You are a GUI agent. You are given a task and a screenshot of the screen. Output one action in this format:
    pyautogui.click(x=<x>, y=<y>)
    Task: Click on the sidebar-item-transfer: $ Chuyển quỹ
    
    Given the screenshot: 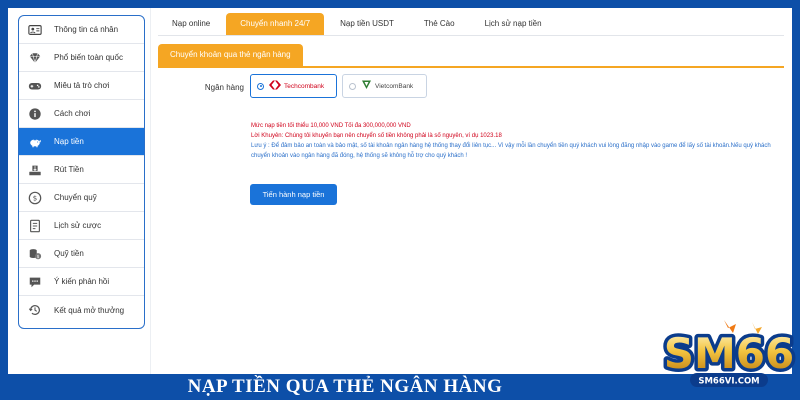 What is the action you would take?
    pyautogui.click(x=81, y=198)
    